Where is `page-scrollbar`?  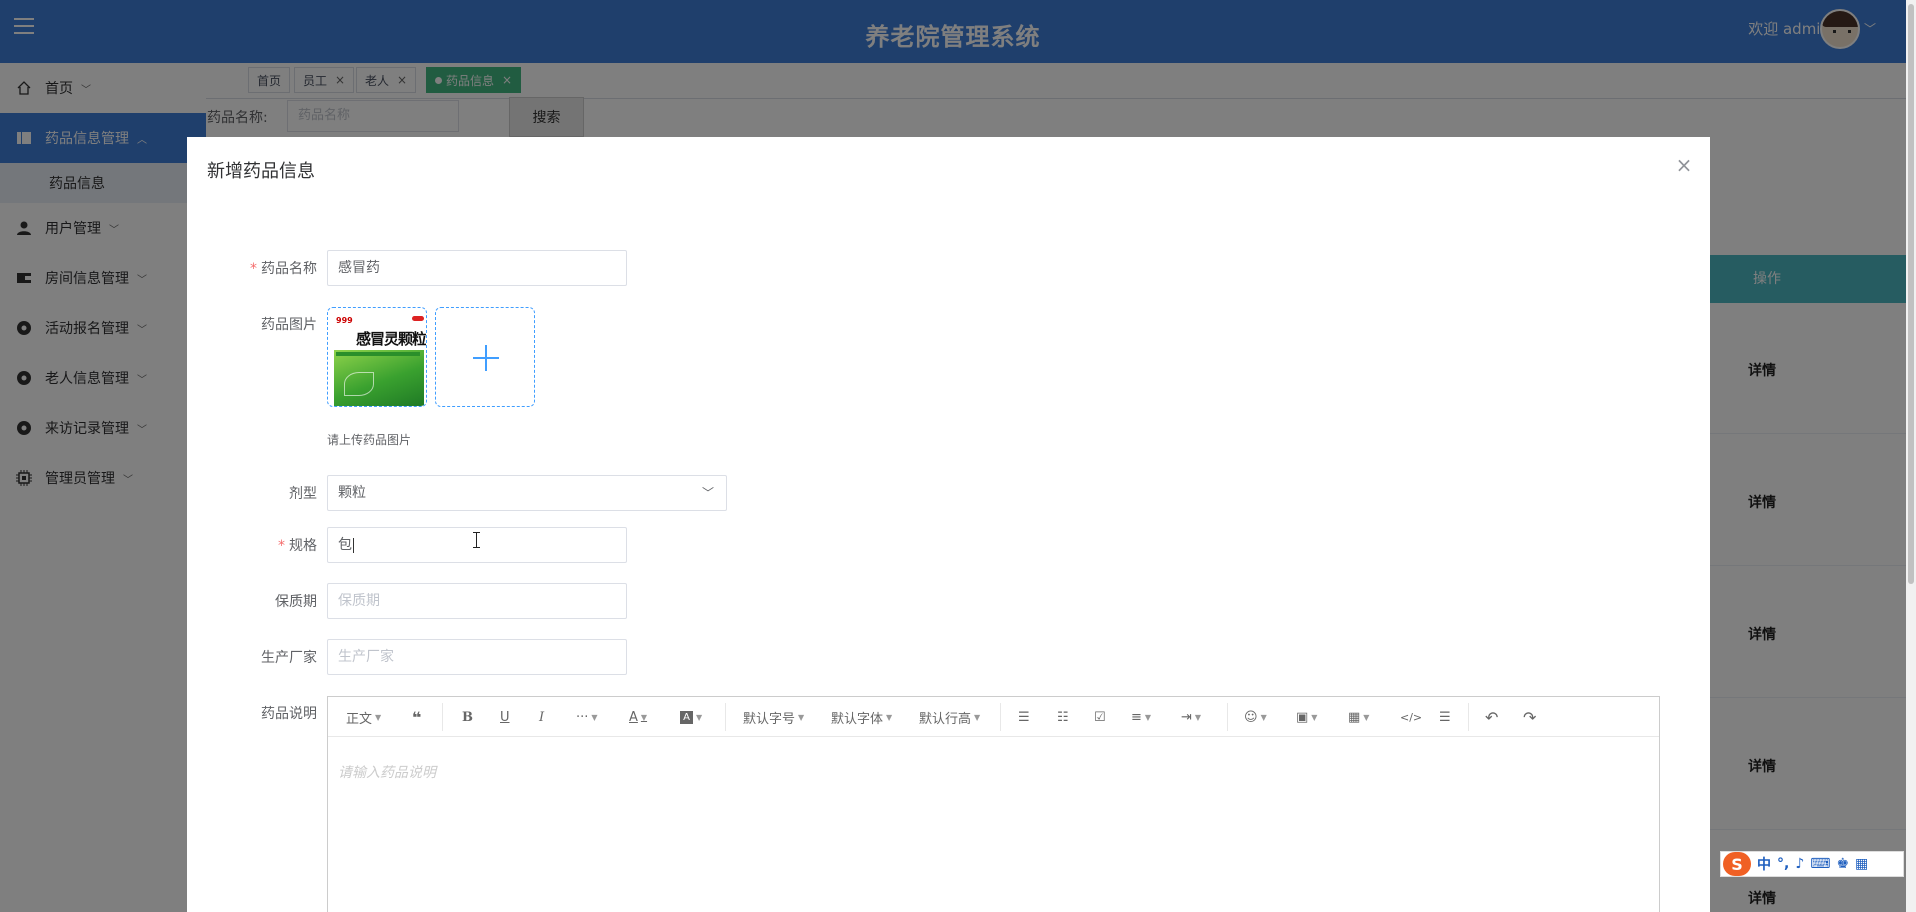
page-scrollbar is located at coordinates (1911, 456).